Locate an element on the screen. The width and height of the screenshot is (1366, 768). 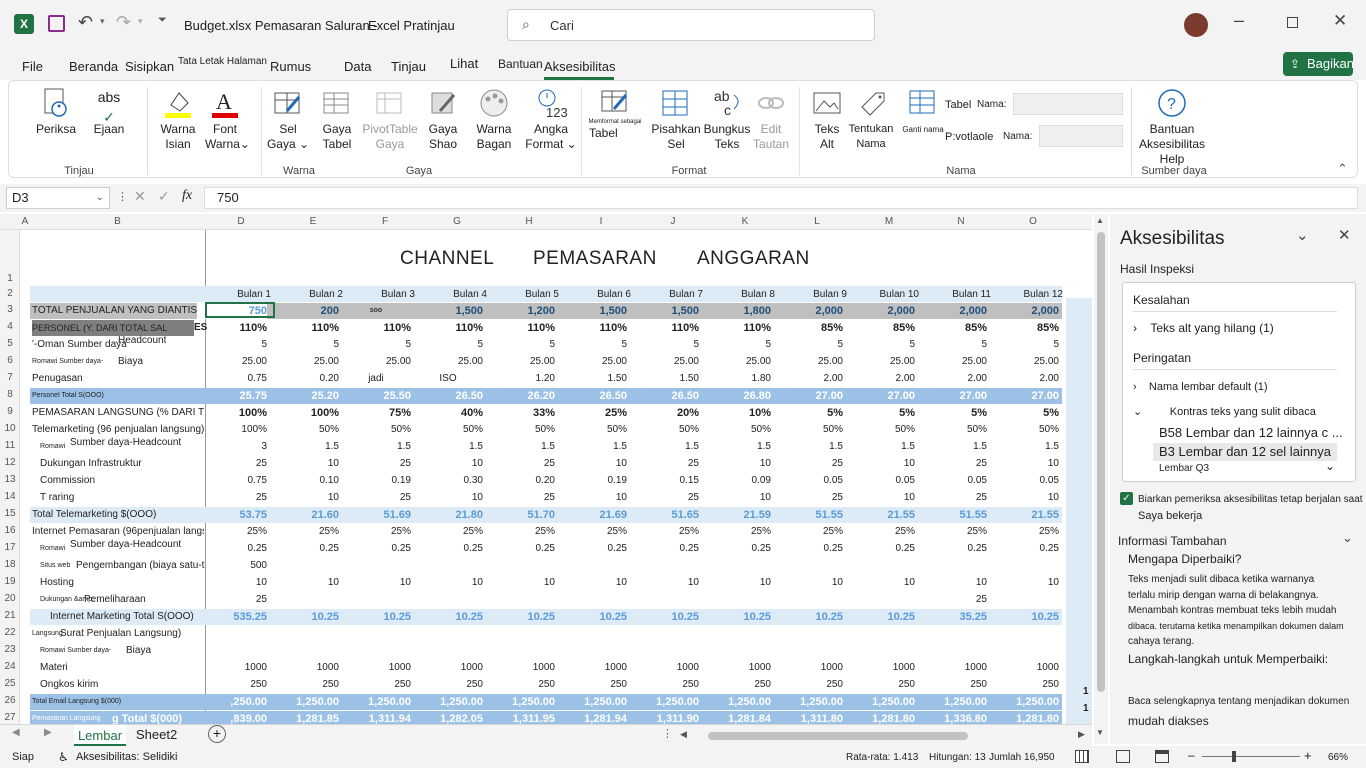
avatar is located at coordinates (1196, 25).